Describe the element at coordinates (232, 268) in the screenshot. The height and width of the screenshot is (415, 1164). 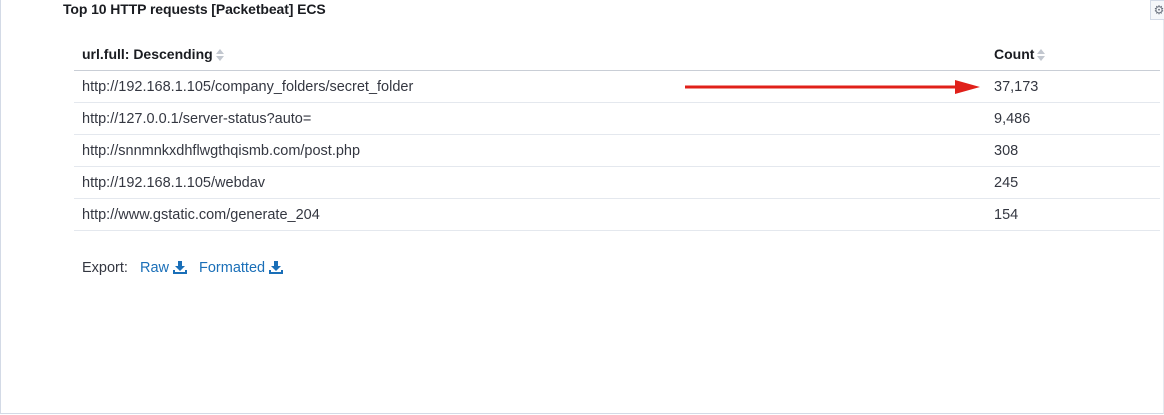
I see `export-formatted-label: Formatted` at that location.